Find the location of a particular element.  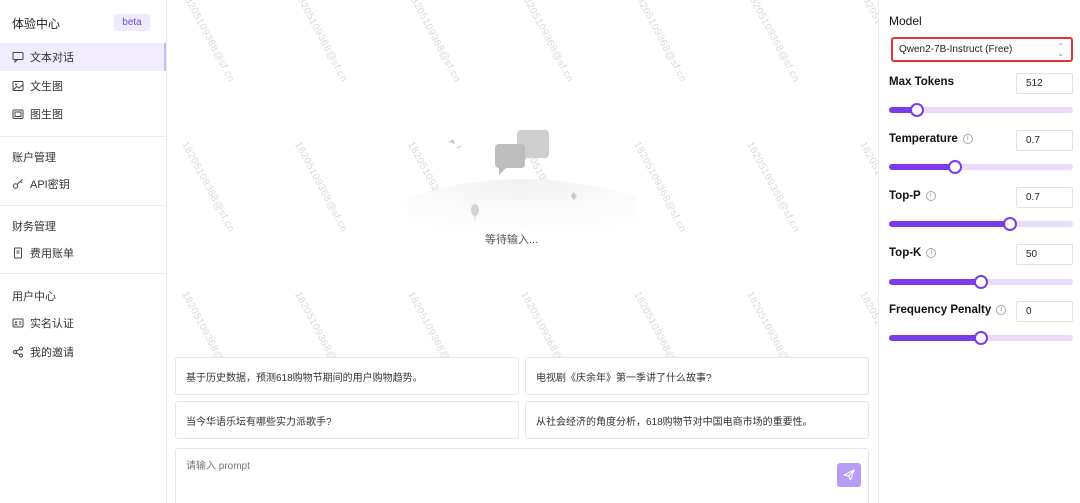

images-icon is located at coordinates (18, 114).